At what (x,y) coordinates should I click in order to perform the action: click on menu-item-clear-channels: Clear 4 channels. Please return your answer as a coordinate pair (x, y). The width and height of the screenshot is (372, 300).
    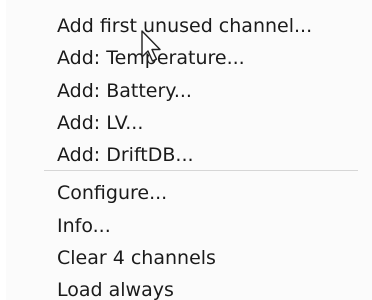
    Looking at the image, I should click on (136, 258).